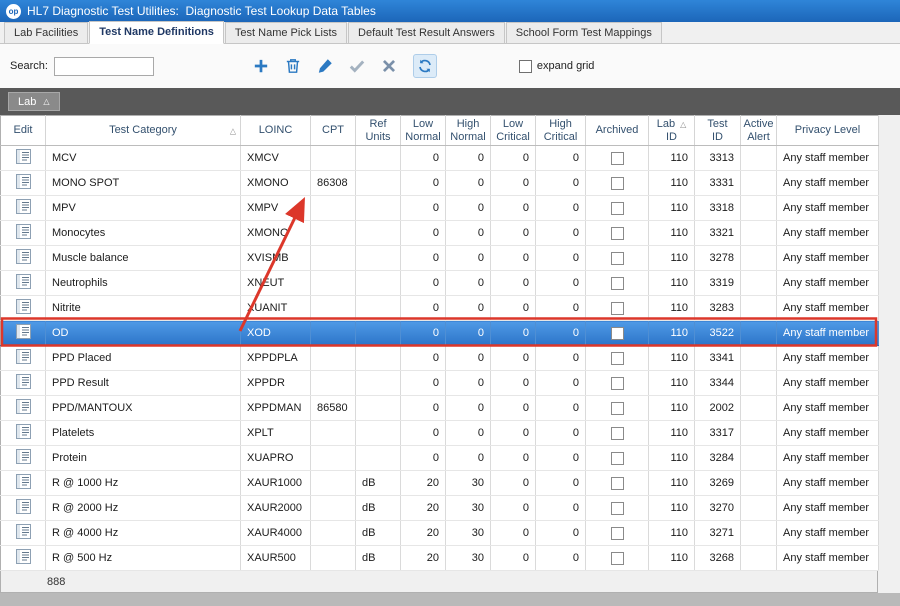  Describe the element at coordinates (23, 130) in the screenshot. I see `column-header-edit: Edit` at that location.